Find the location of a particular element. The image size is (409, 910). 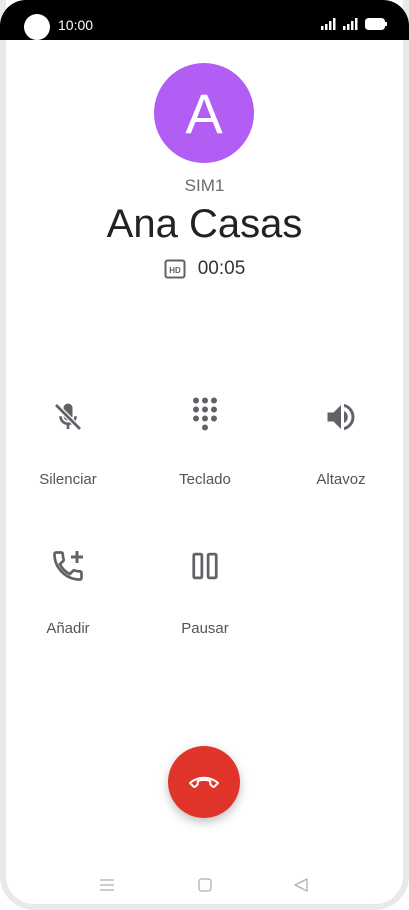

call-duration: 00:05 is located at coordinates (221, 268).